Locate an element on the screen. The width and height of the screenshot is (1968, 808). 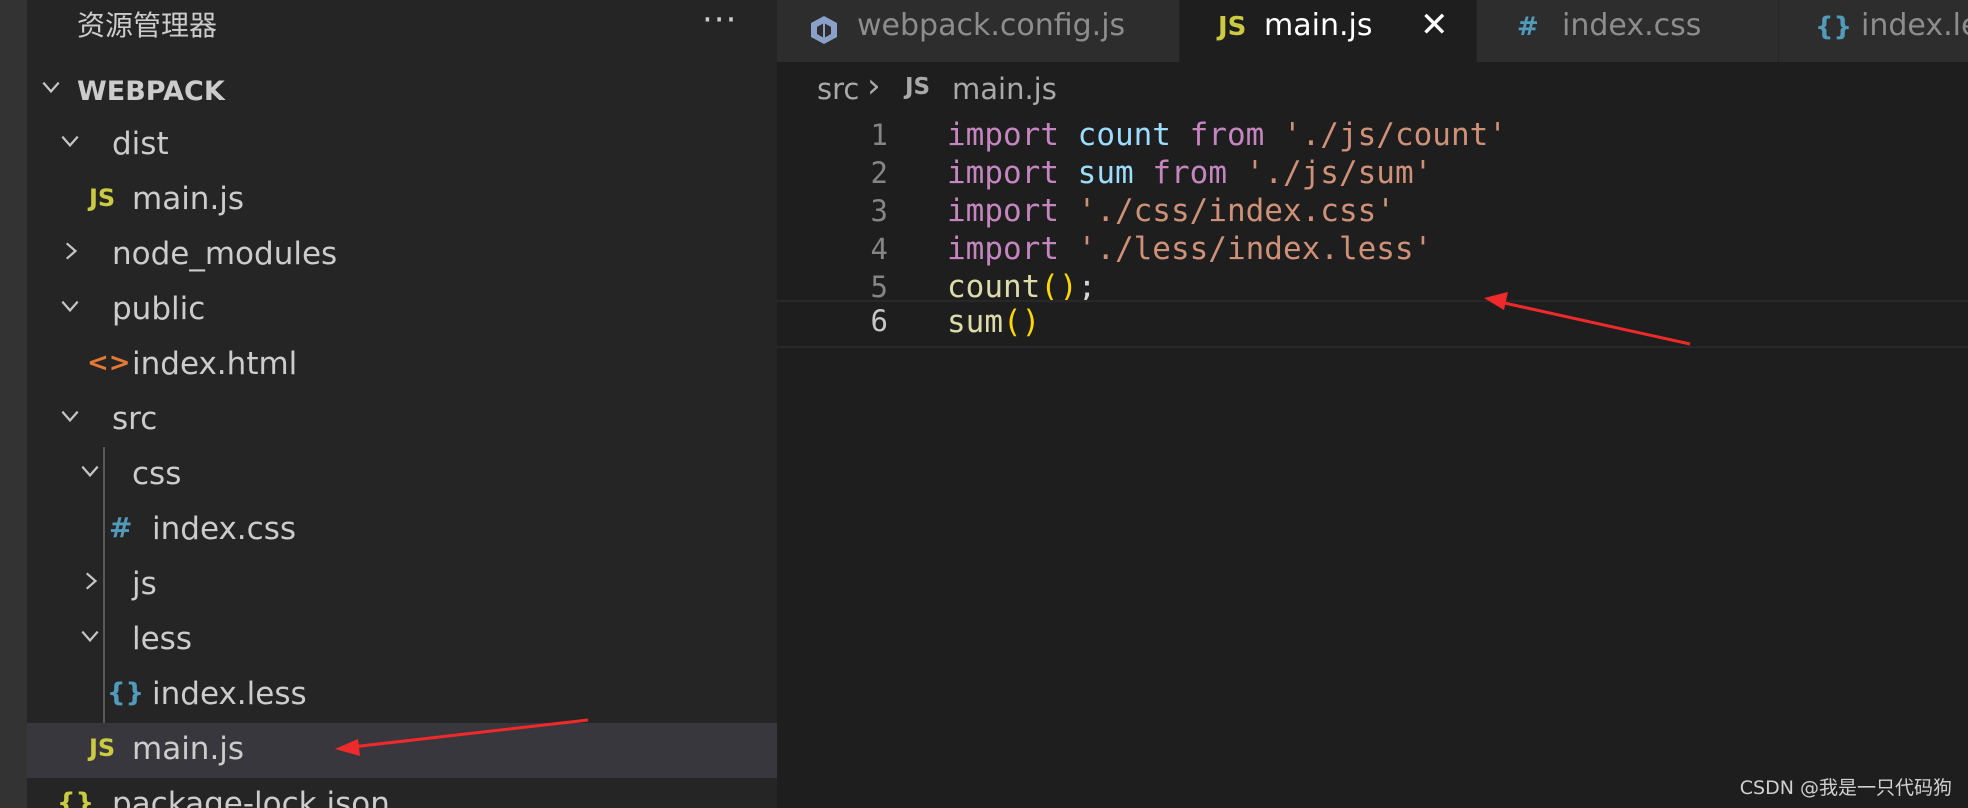
annotation-arrow-code is located at coordinates (1587, 319).